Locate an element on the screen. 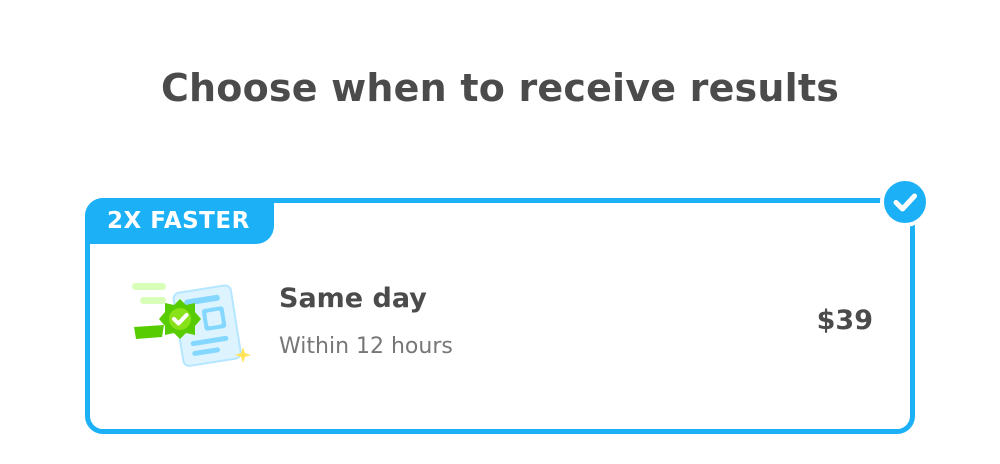 The width and height of the screenshot is (1000, 464). page-title: Choose when to receive results is located at coordinates (500, 88).